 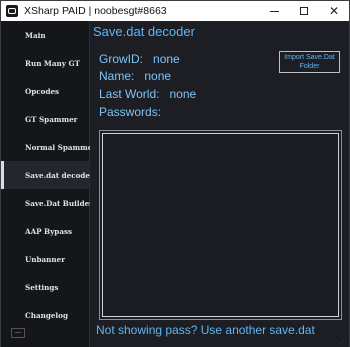 What do you see at coordinates (45, 231) in the screenshot?
I see `sidebar-item-aap-bypass: AAP Bypass` at bounding box center [45, 231].